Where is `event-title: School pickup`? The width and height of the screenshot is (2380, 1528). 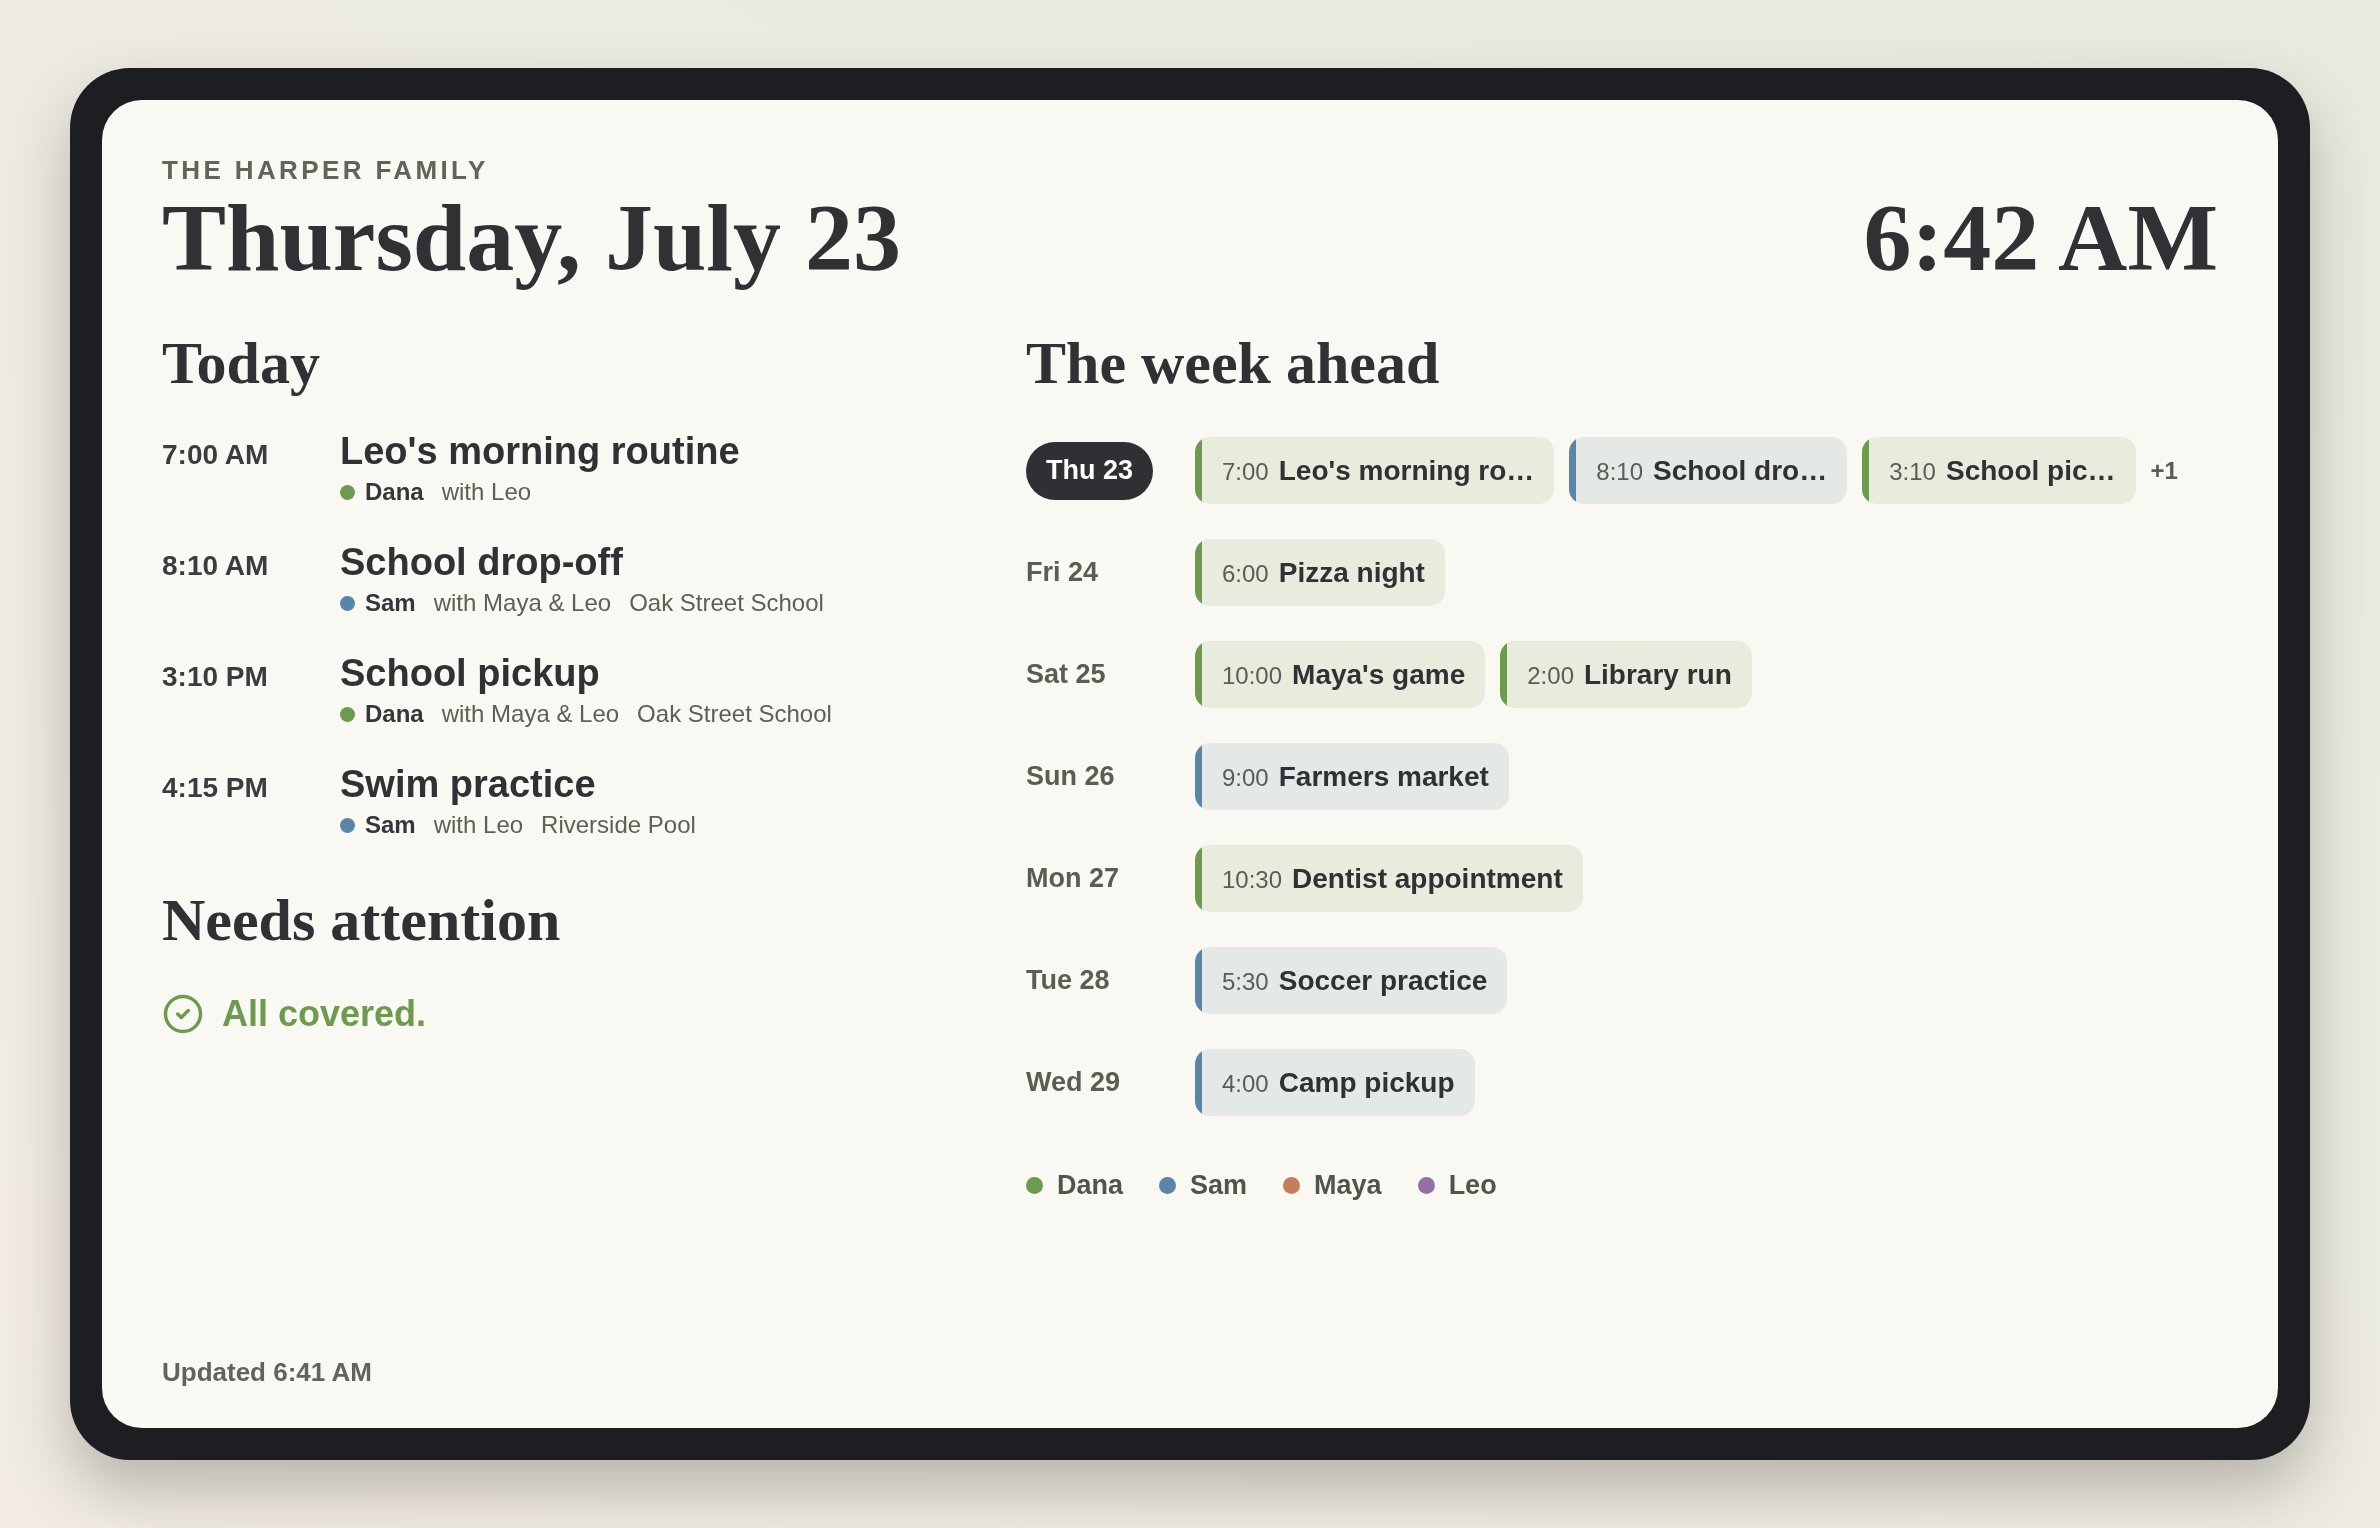
event-title: School pickup is located at coordinates (470, 673).